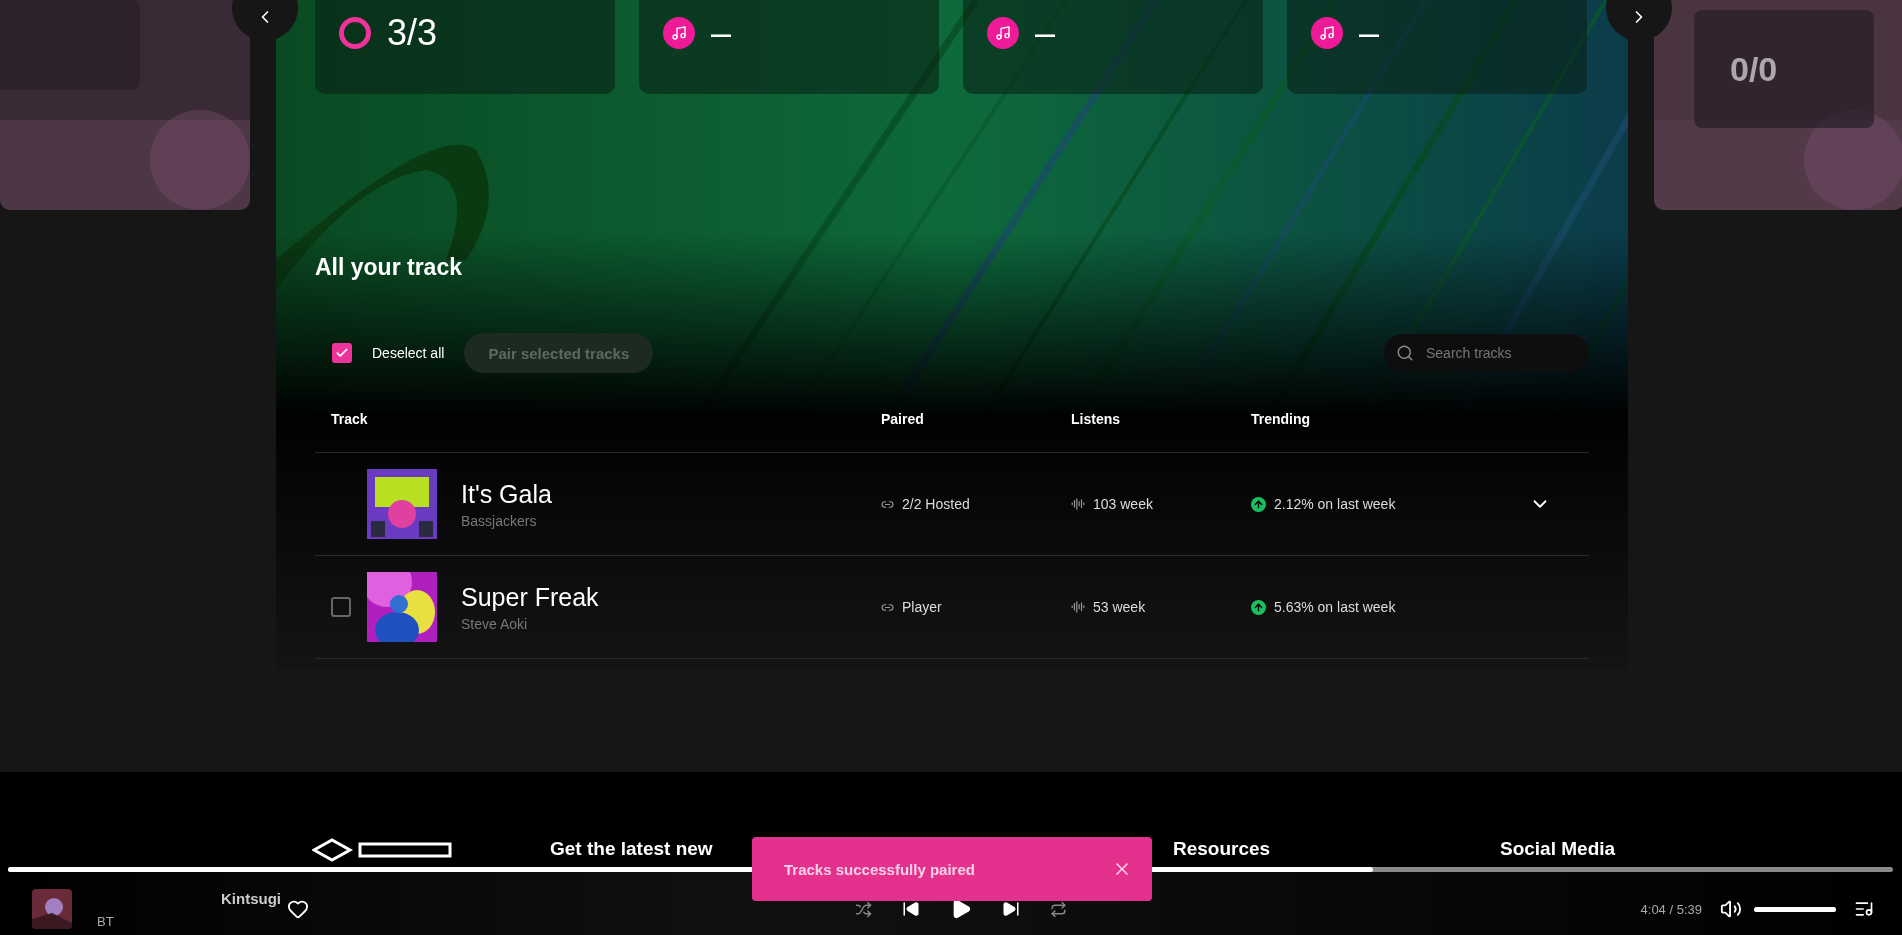  I want to click on column-header: Listens, so click(1096, 418).